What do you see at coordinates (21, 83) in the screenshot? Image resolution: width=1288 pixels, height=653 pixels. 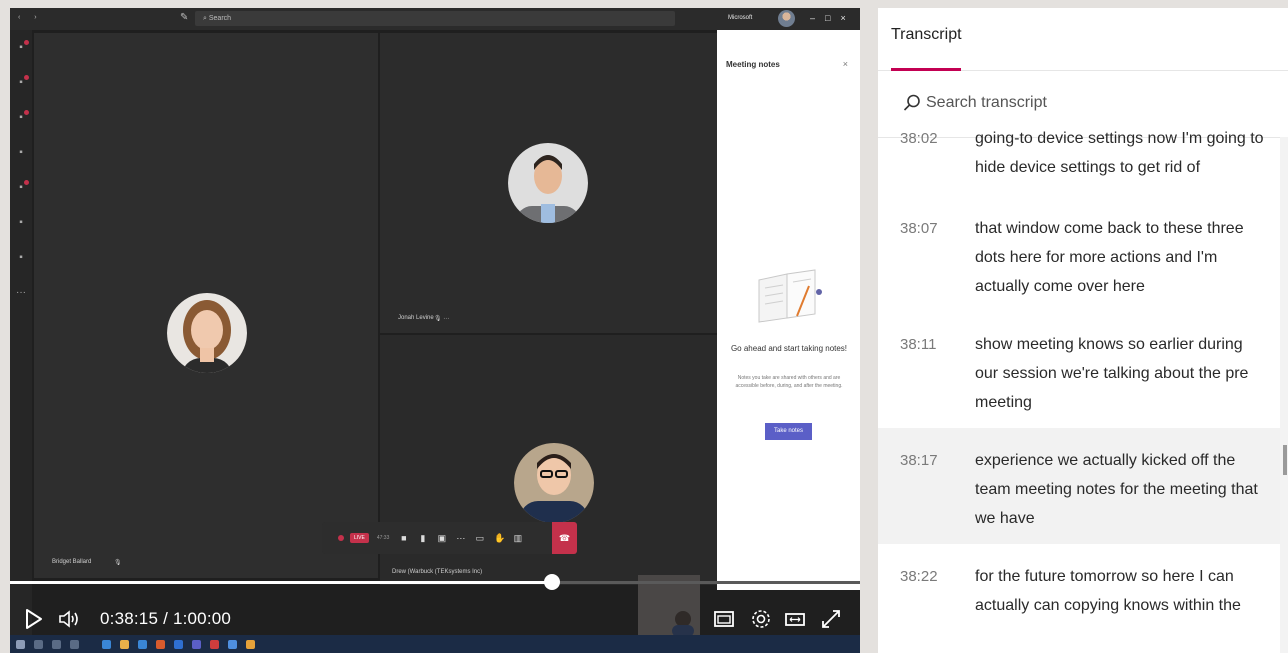 I see `chat-icon: ▪` at bounding box center [21, 83].